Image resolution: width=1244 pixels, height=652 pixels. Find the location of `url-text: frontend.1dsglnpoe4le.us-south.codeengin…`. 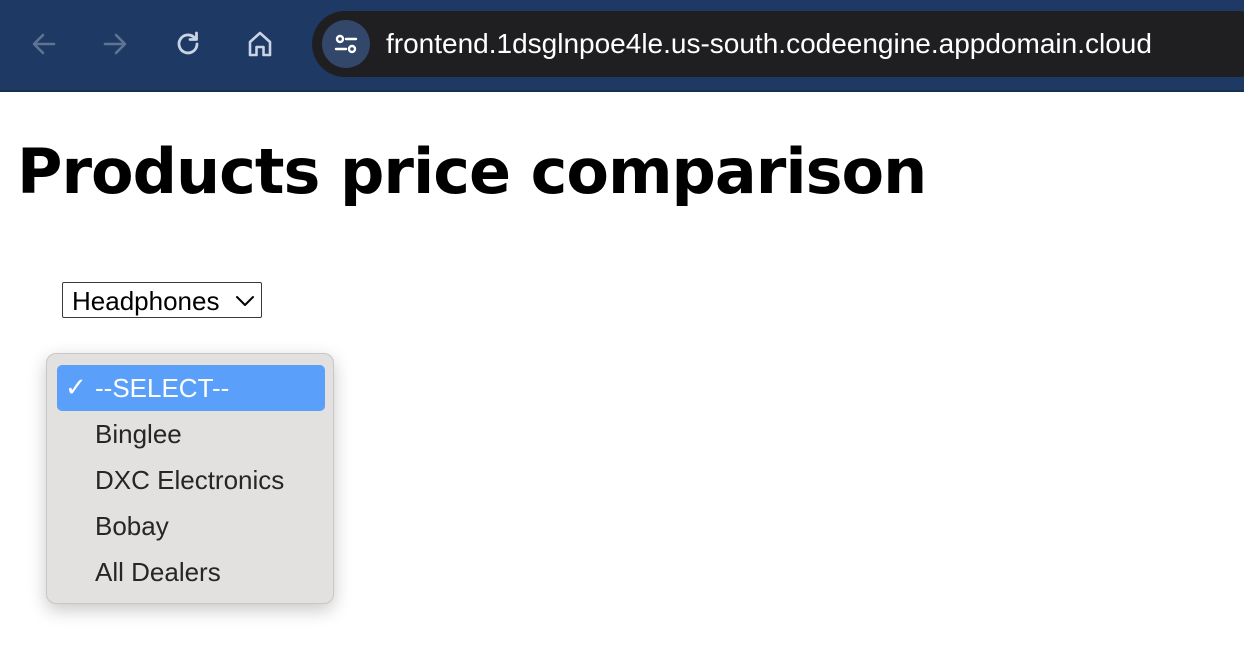

url-text: frontend.1dsglnpoe4le.us-south.codeengin… is located at coordinates (769, 44).